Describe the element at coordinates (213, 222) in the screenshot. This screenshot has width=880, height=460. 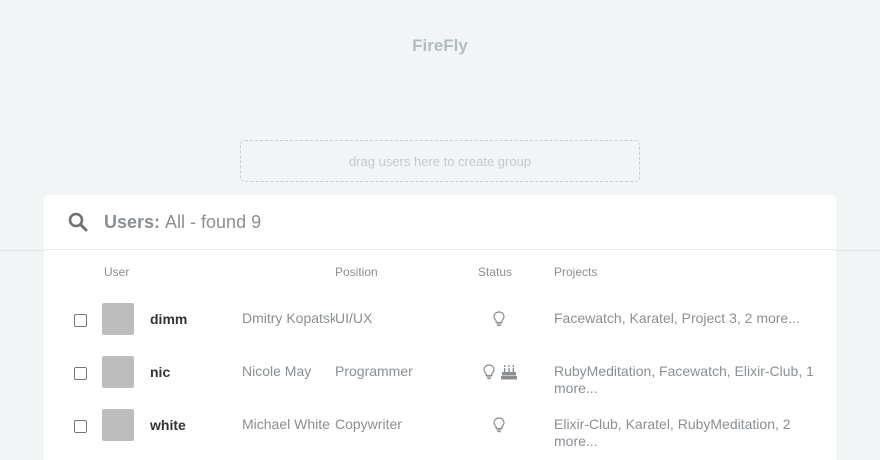
I see `users-filter: All - found 9` at that location.